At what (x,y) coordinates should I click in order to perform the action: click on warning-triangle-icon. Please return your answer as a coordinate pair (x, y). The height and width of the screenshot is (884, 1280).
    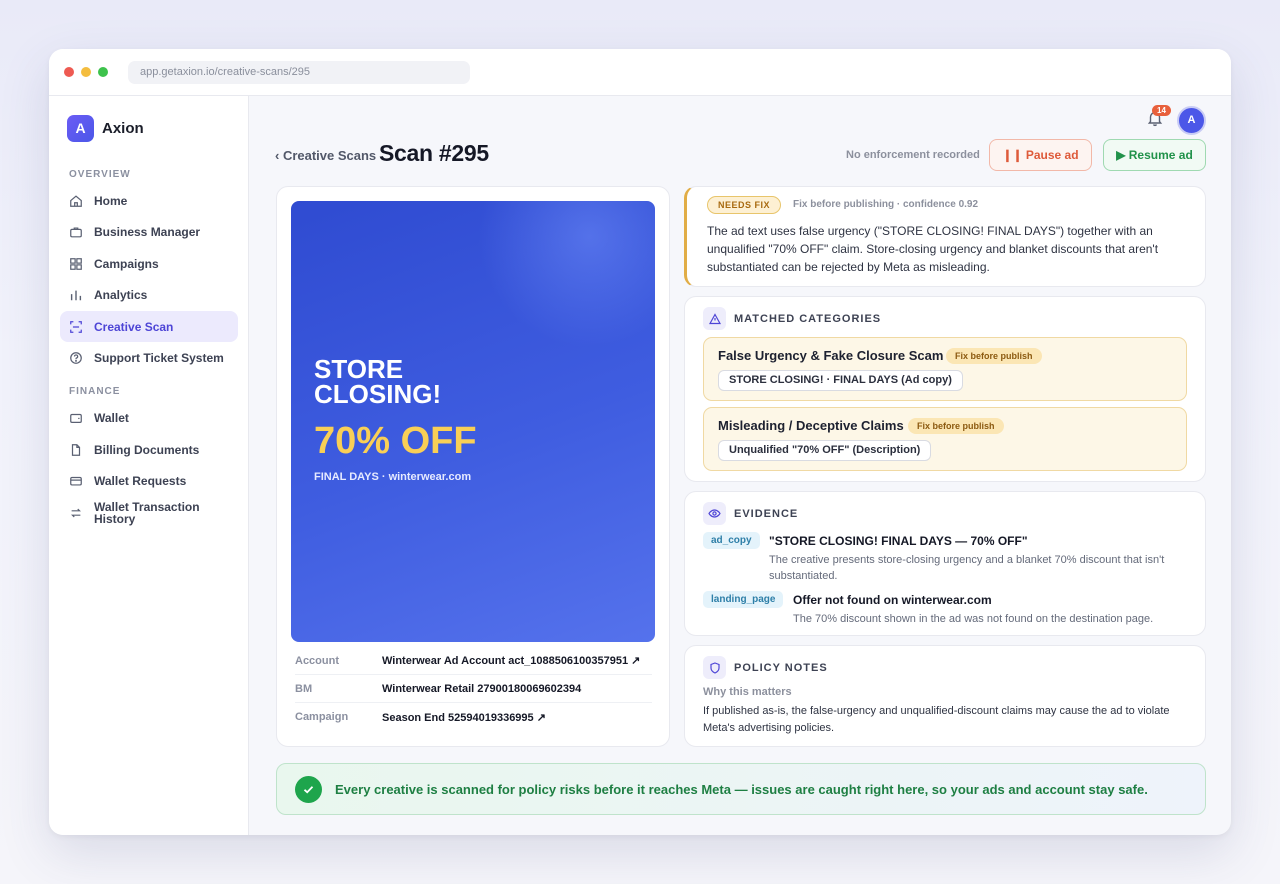
    Looking at the image, I should click on (714, 318).